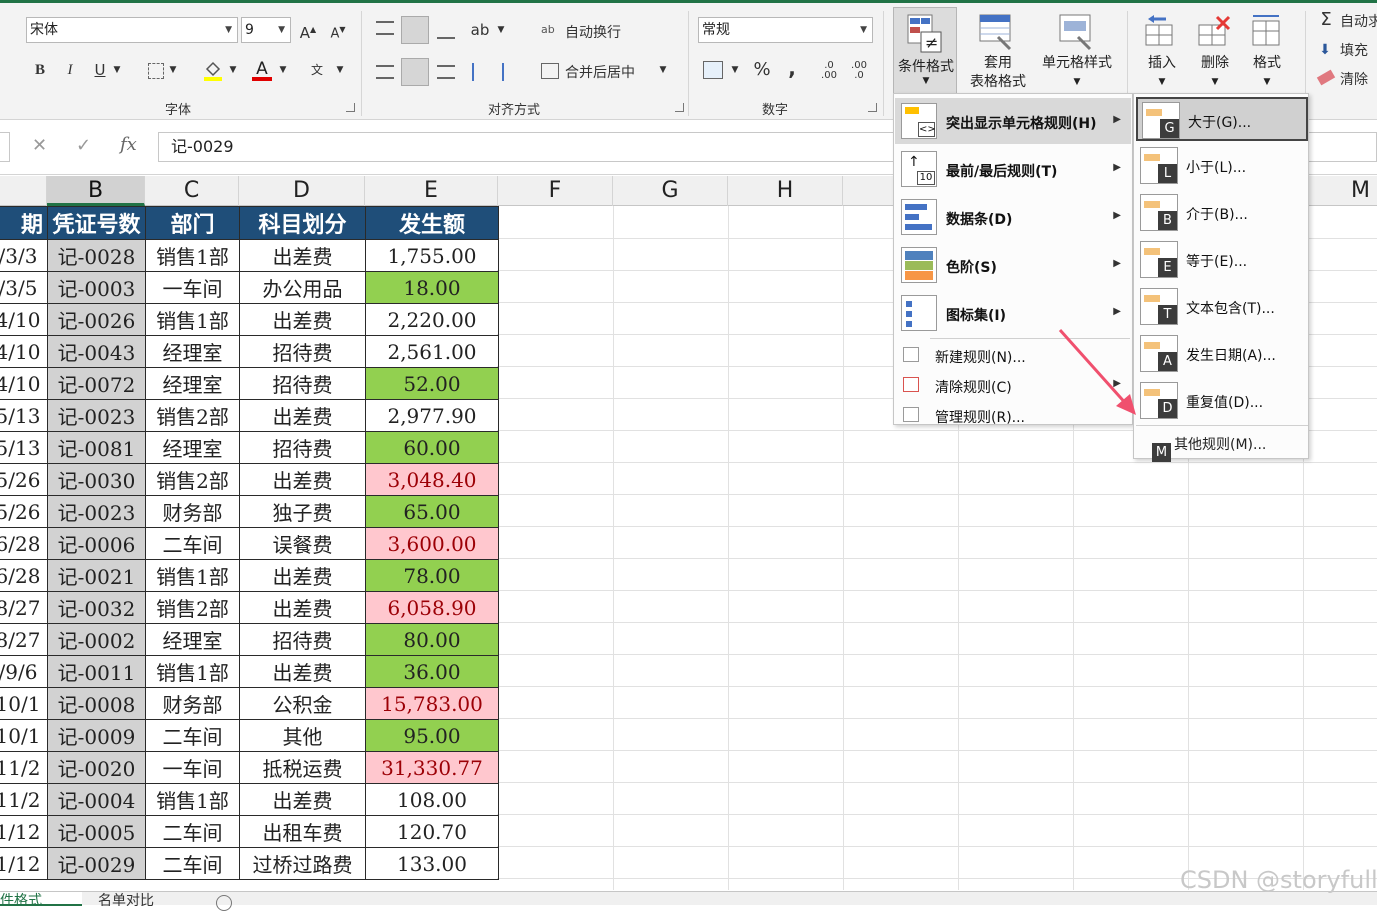 Image resolution: width=1377 pixels, height=911 pixels. I want to click on cell-voucher: 记-0032, so click(96, 607).